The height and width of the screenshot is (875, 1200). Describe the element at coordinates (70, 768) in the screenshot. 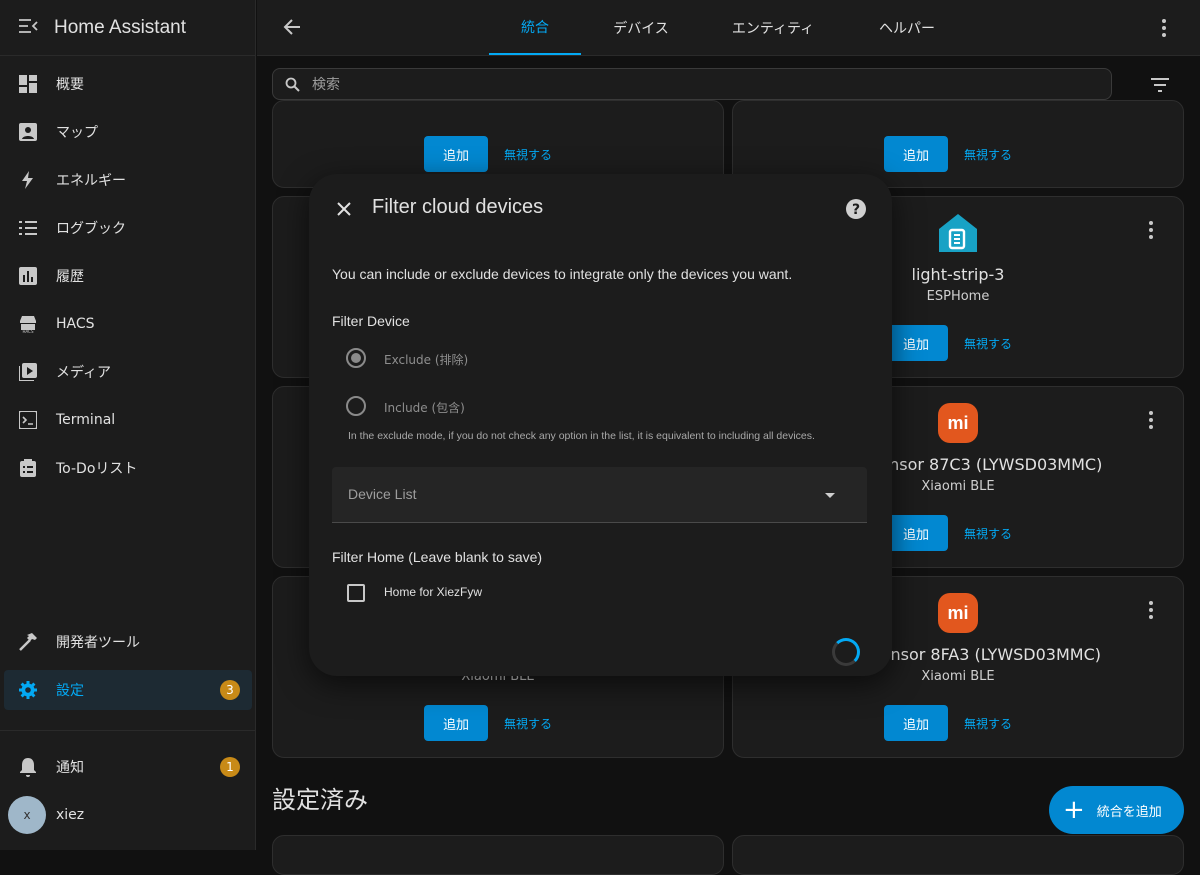

I see `sidebar-item-label: 通知` at that location.